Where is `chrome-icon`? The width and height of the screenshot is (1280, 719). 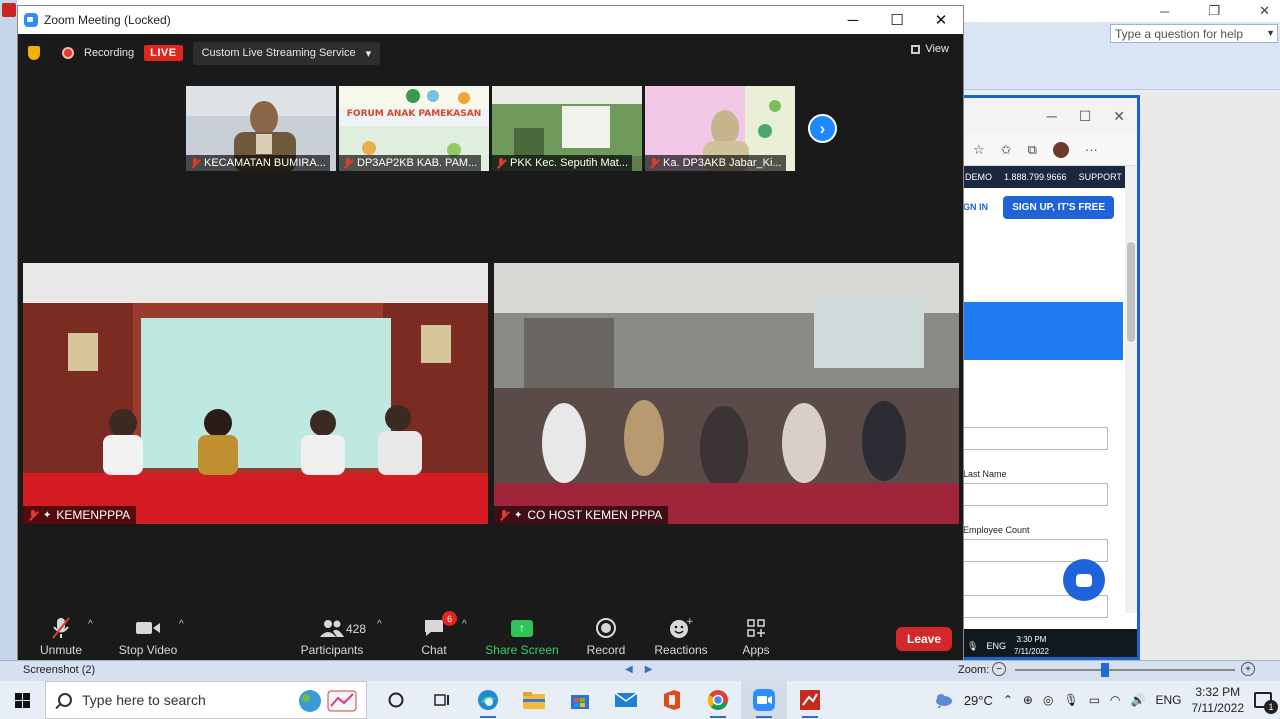
chrome-icon is located at coordinates (718, 700).